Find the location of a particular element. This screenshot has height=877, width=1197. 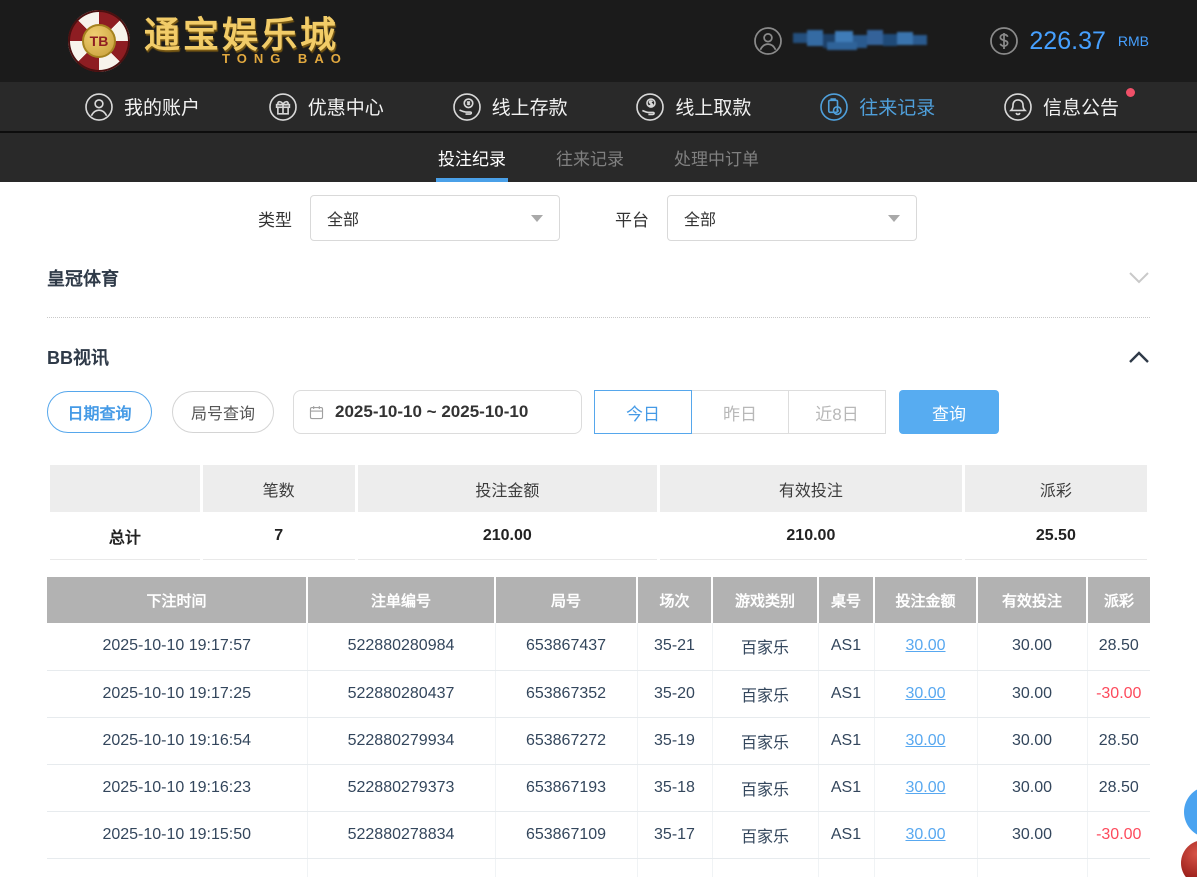

cell-order-id is located at coordinates (401, 867).